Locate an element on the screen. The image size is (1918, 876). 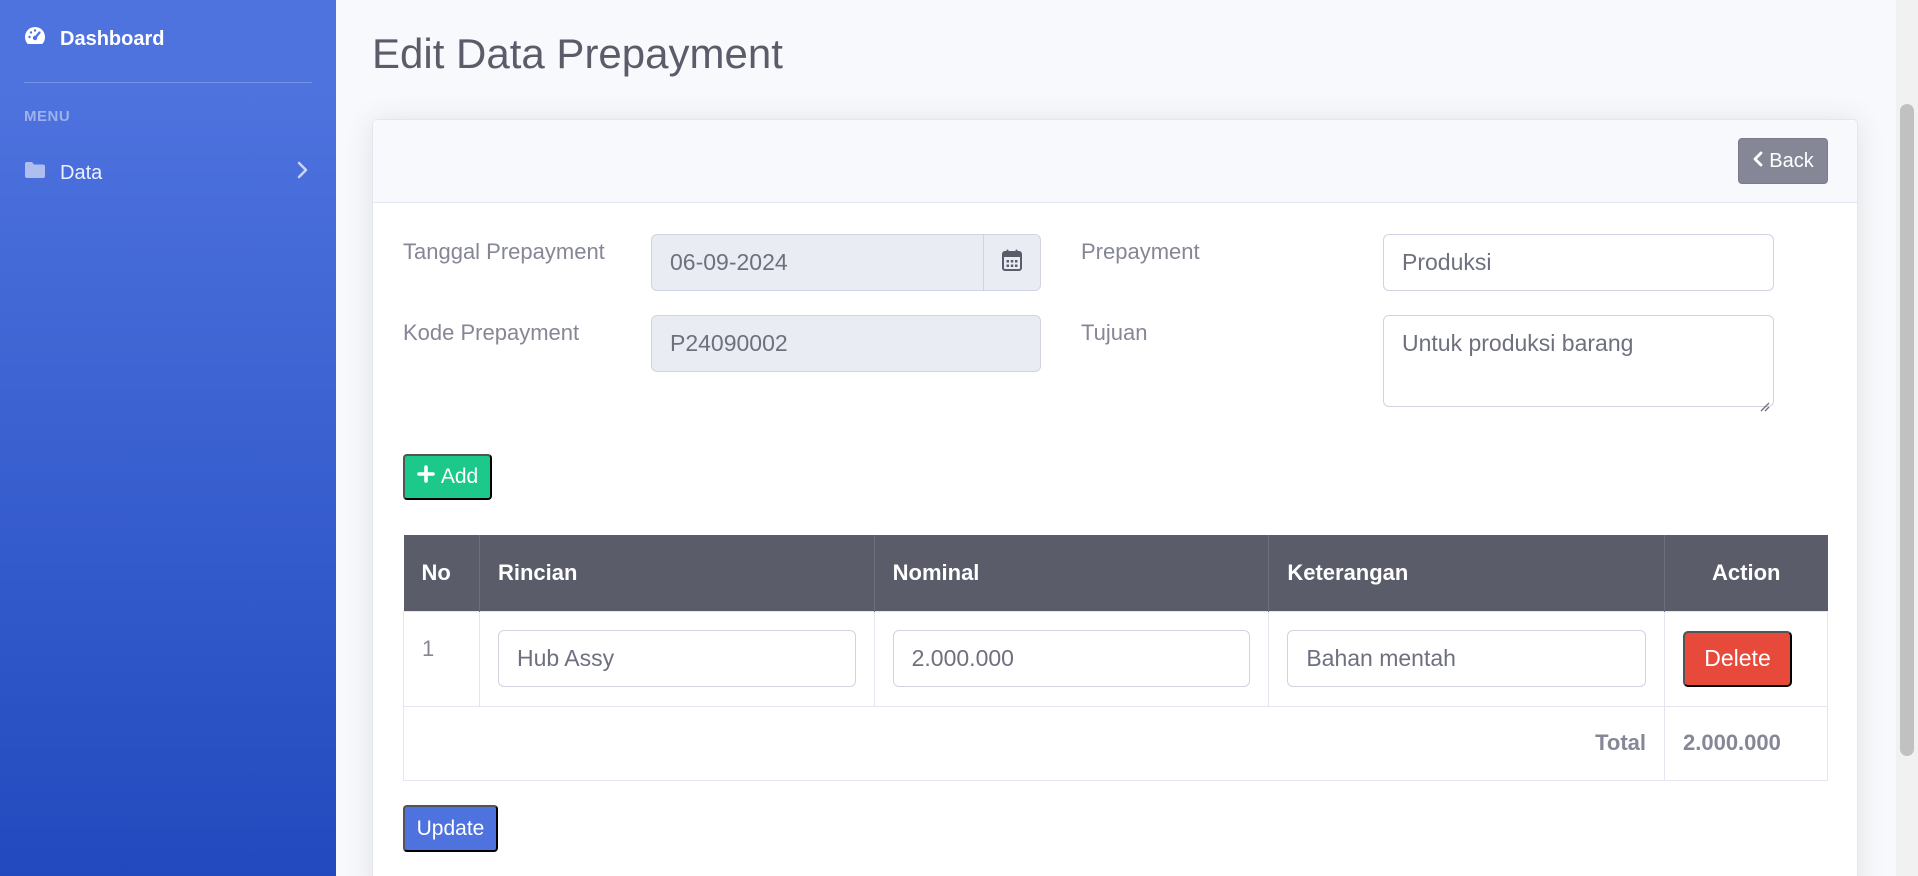
prepayment-input: Produksi is located at coordinates (1578, 262).